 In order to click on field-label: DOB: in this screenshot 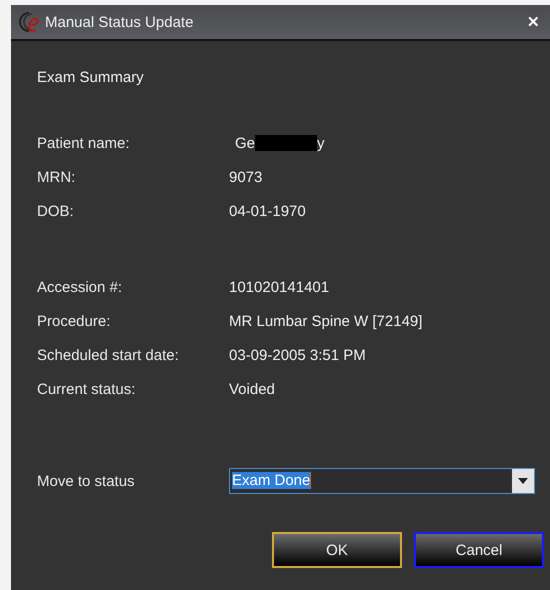, I will do `click(56, 211)`.